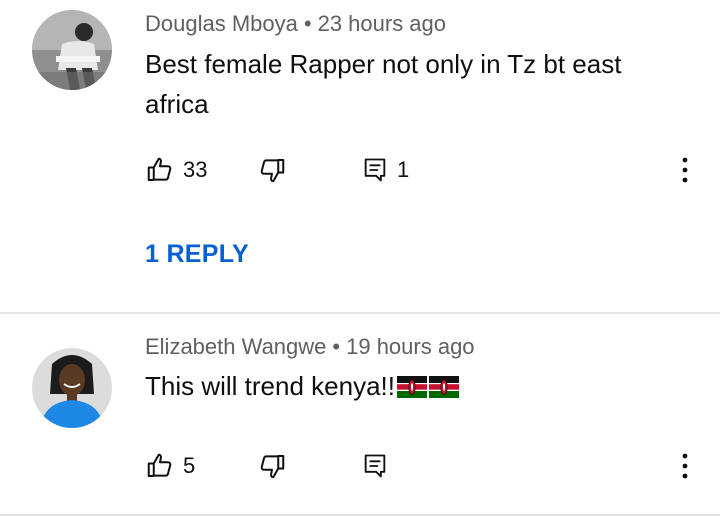 The height and width of the screenshot is (517, 720). I want to click on comment-time: 19 hours ago, so click(410, 346).